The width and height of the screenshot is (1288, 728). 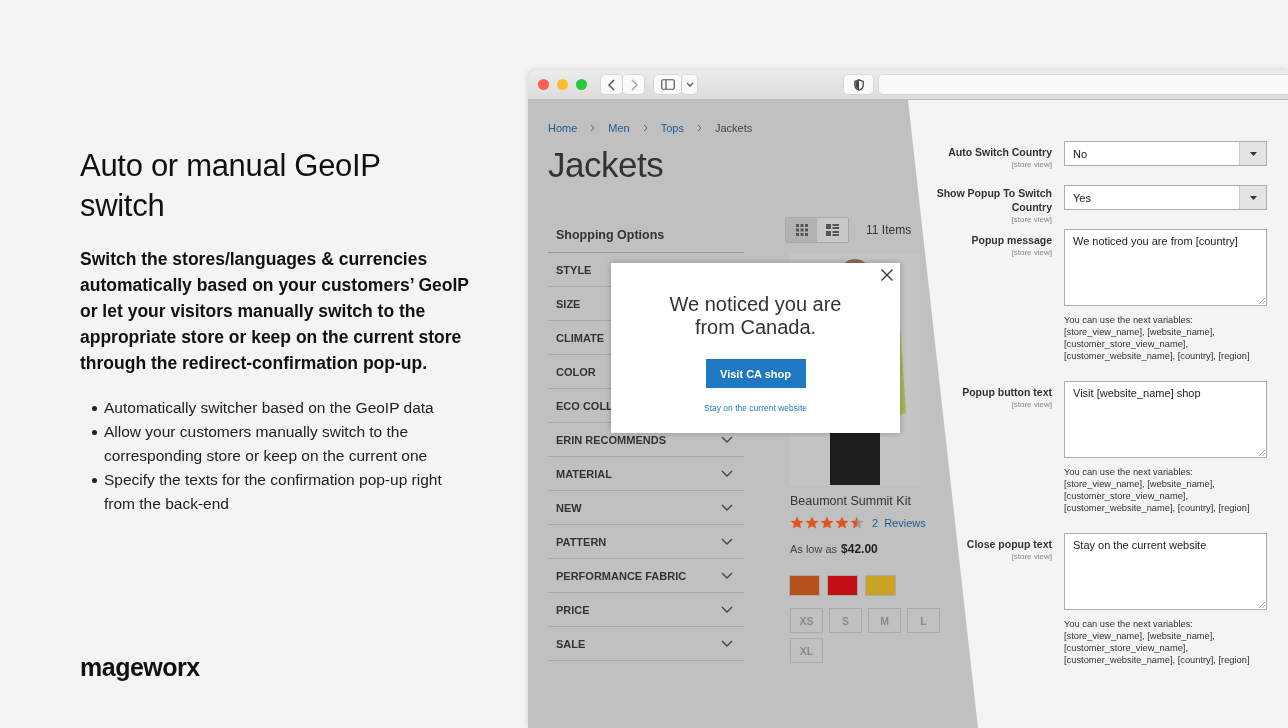 I want to click on price-label: As low as, so click(x=814, y=549).